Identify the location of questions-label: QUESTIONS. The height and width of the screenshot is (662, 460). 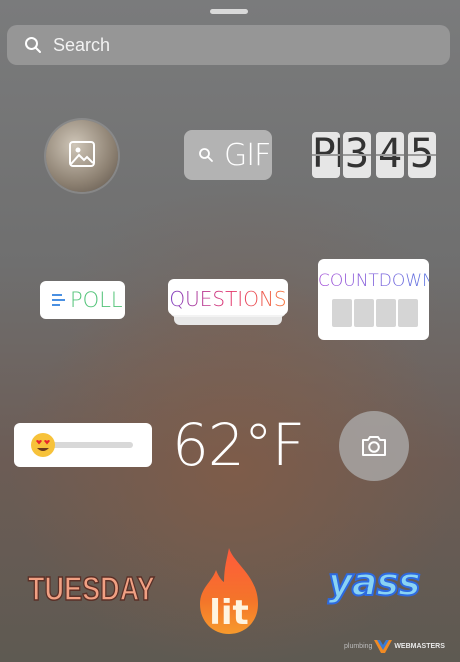
(228, 299).